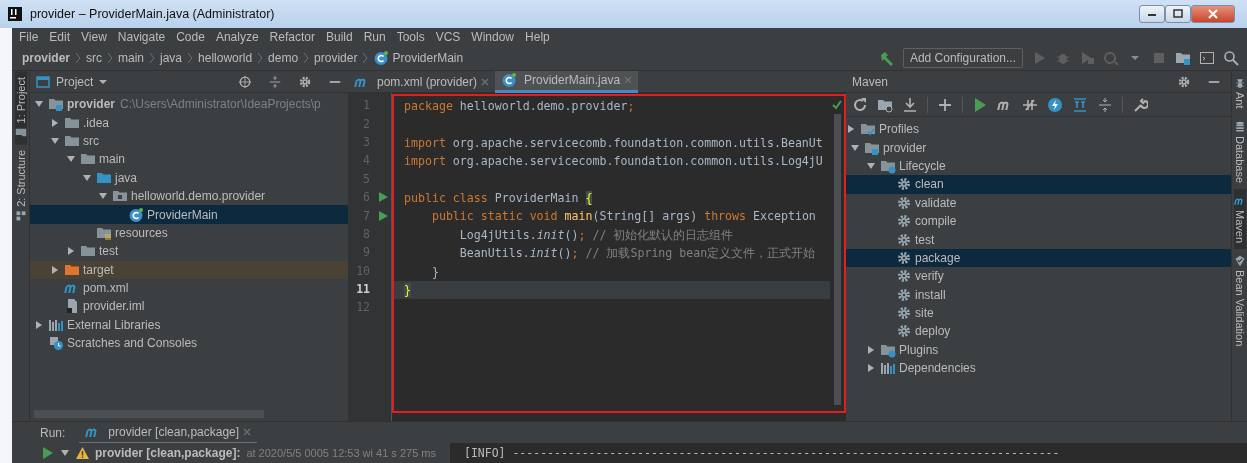  I want to click on tree-item: pom.xml, so click(189, 288).